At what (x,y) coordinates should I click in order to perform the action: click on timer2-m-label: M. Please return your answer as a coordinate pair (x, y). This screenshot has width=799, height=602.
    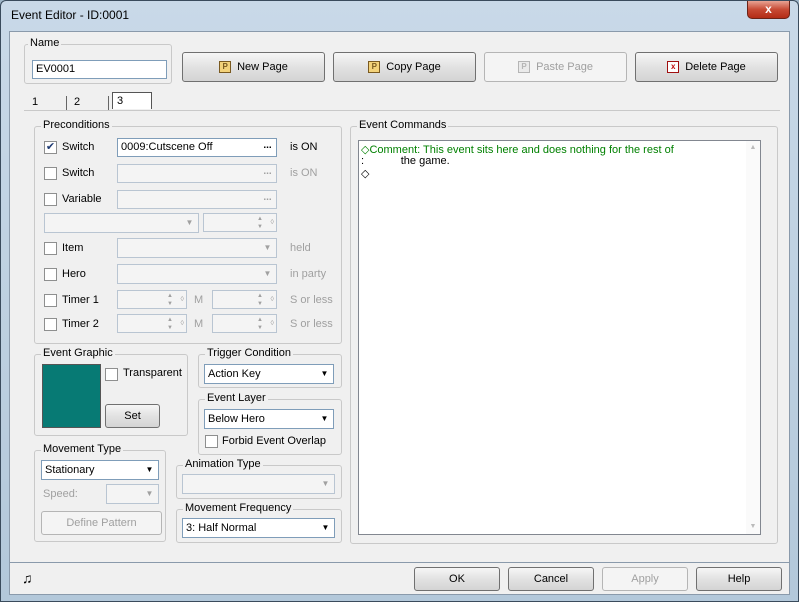
    Looking at the image, I should click on (199, 324).